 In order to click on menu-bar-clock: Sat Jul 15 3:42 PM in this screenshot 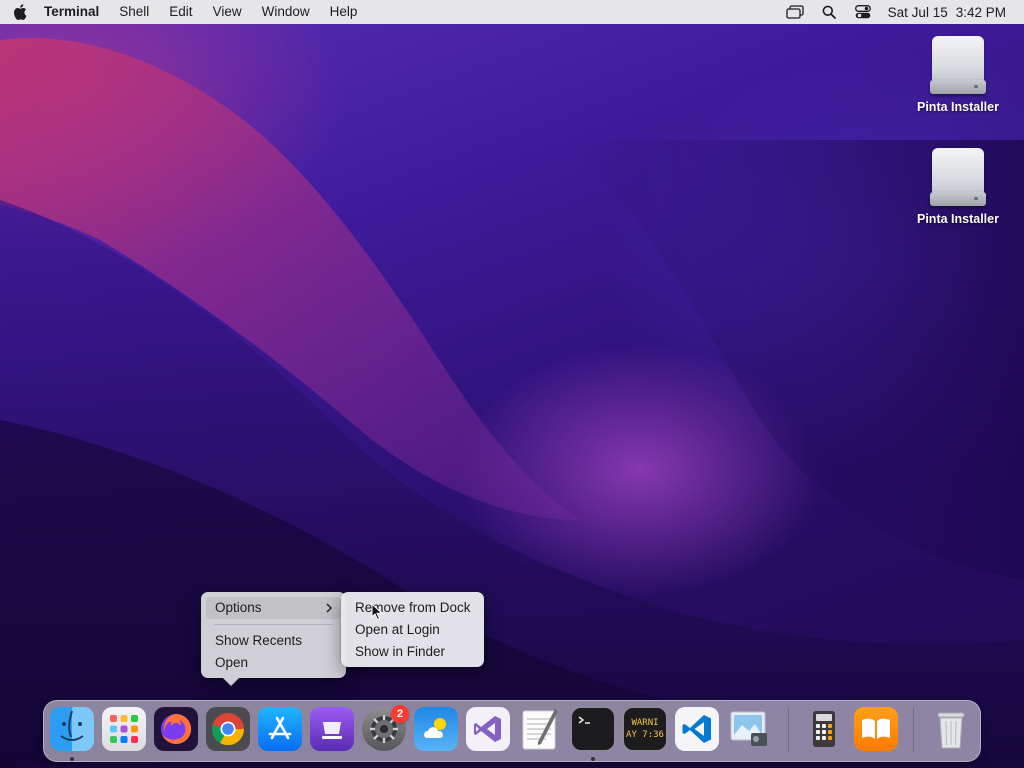, I will do `click(947, 12)`.